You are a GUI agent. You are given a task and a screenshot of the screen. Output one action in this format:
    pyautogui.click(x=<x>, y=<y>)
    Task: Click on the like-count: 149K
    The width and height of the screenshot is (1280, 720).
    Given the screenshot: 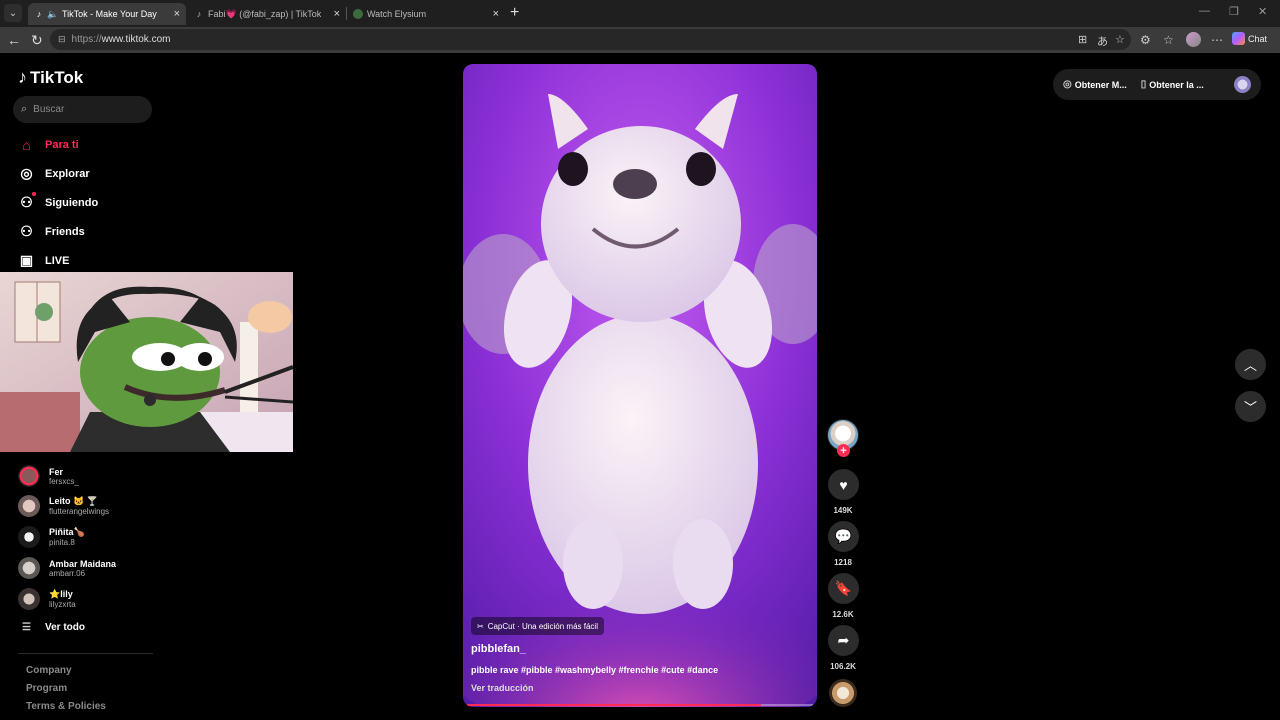 What is the action you would take?
    pyautogui.click(x=843, y=510)
    